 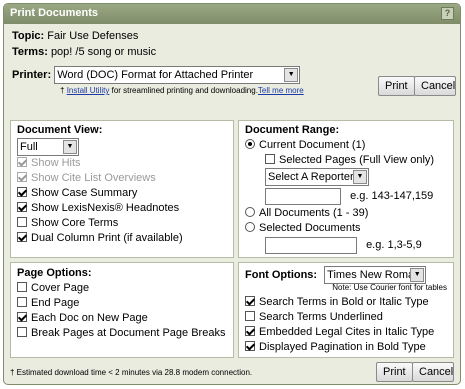 What do you see at coordinates (60, 288) in the screenshot?
I see `option-label: Cover Page` at bounding box center [60, 288].